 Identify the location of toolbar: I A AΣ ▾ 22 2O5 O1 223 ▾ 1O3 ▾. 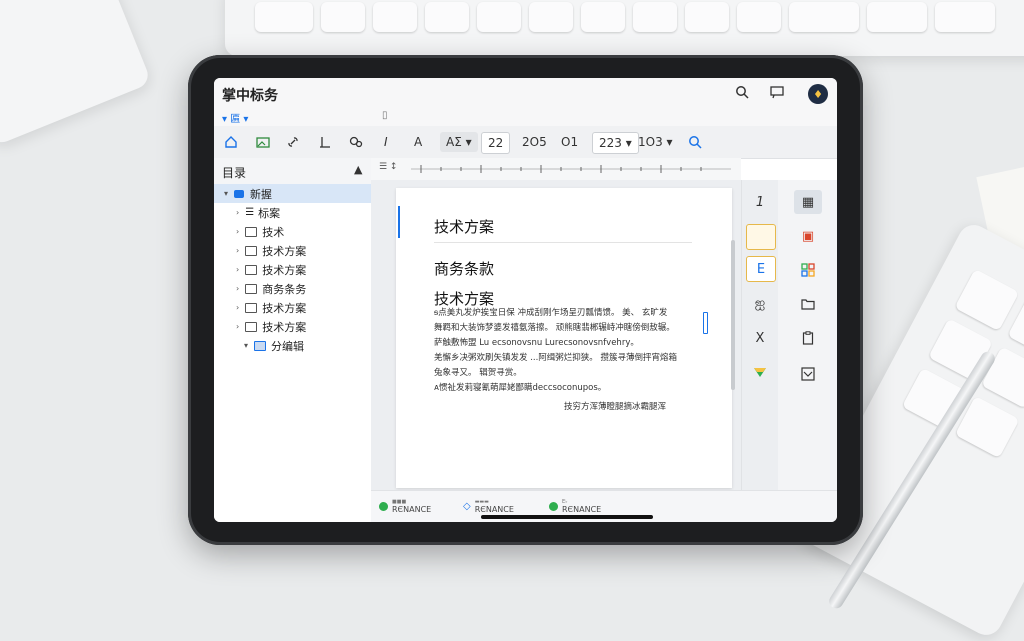
(525, 142).